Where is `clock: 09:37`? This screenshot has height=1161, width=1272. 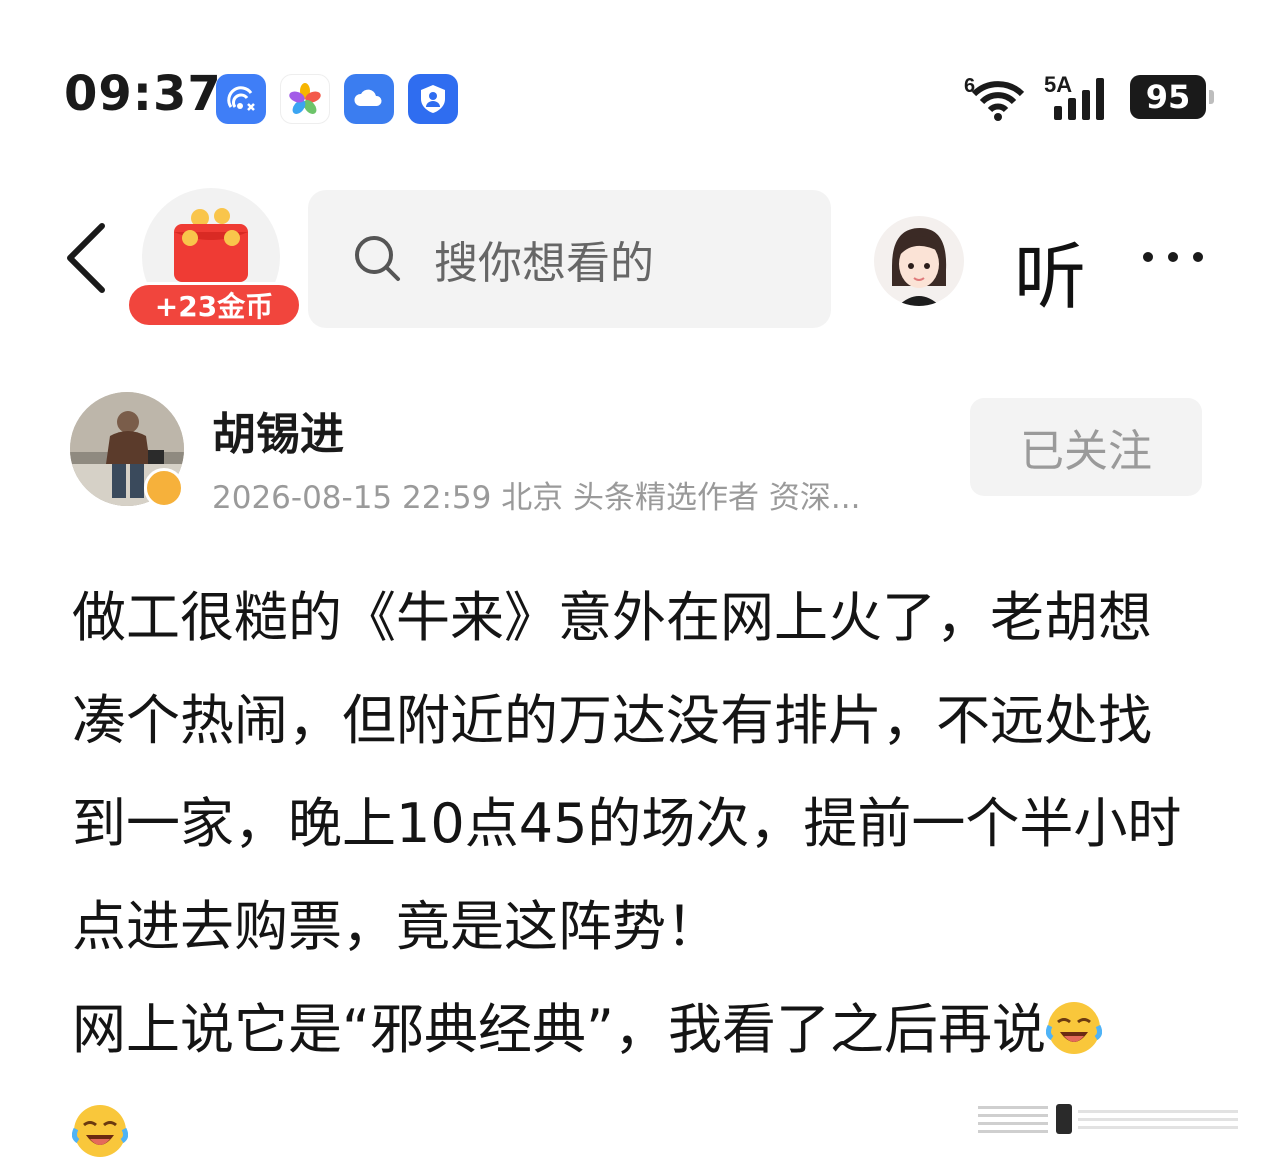
clock: 09:37 is located at coordinates (143, 94).